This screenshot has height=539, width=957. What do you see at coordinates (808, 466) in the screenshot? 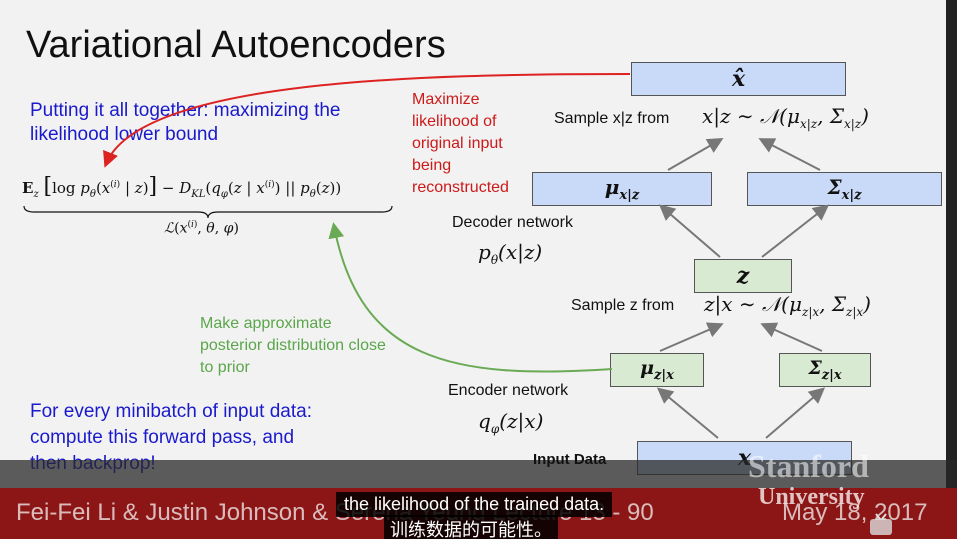
I see `stanford-logo-text: Stanford` at bounding box center [808, 466].